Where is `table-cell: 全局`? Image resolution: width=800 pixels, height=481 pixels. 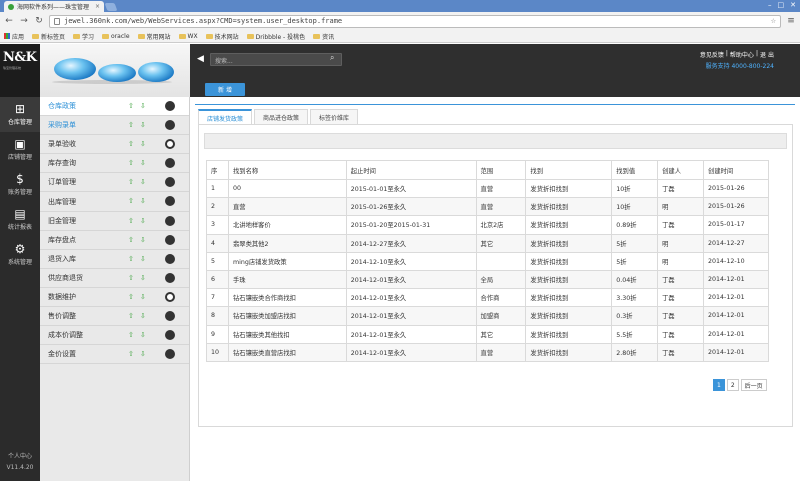
table-cell: 全局 is located at coordinates (501, 279).